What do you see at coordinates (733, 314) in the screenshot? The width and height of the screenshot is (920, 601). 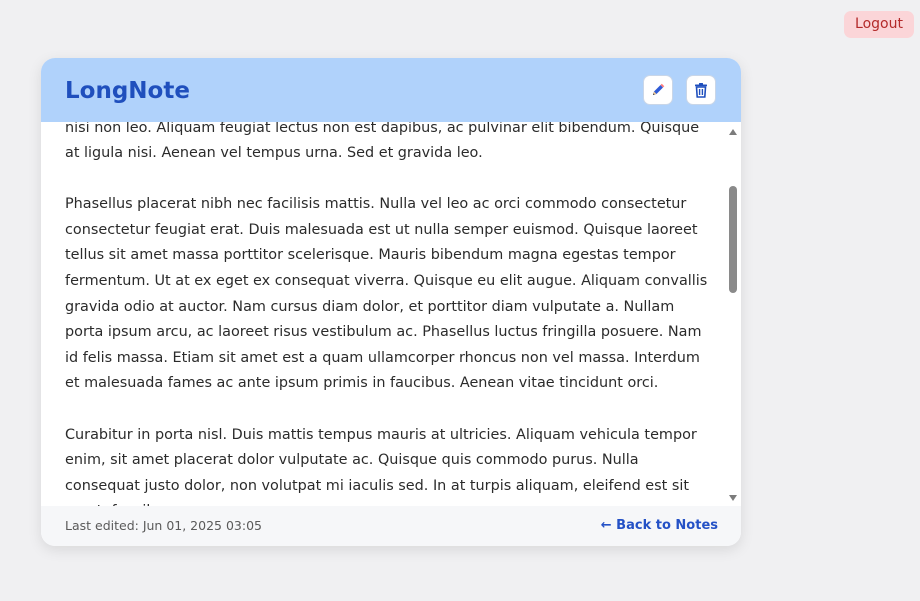 I see `vertical-scrollbar` at bounding box center [733, 314].